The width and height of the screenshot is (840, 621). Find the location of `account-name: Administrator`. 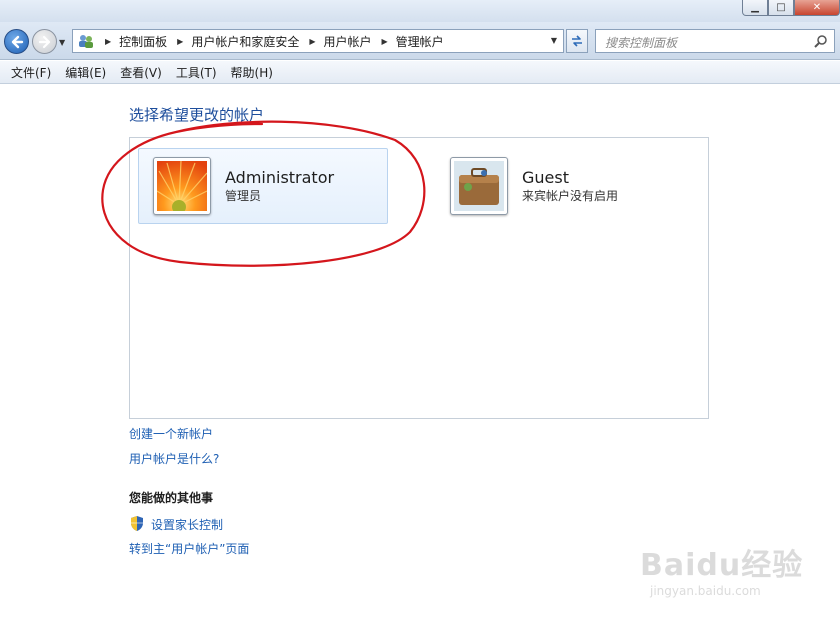

account-name: Administrator is located at coordinates (280, 177).